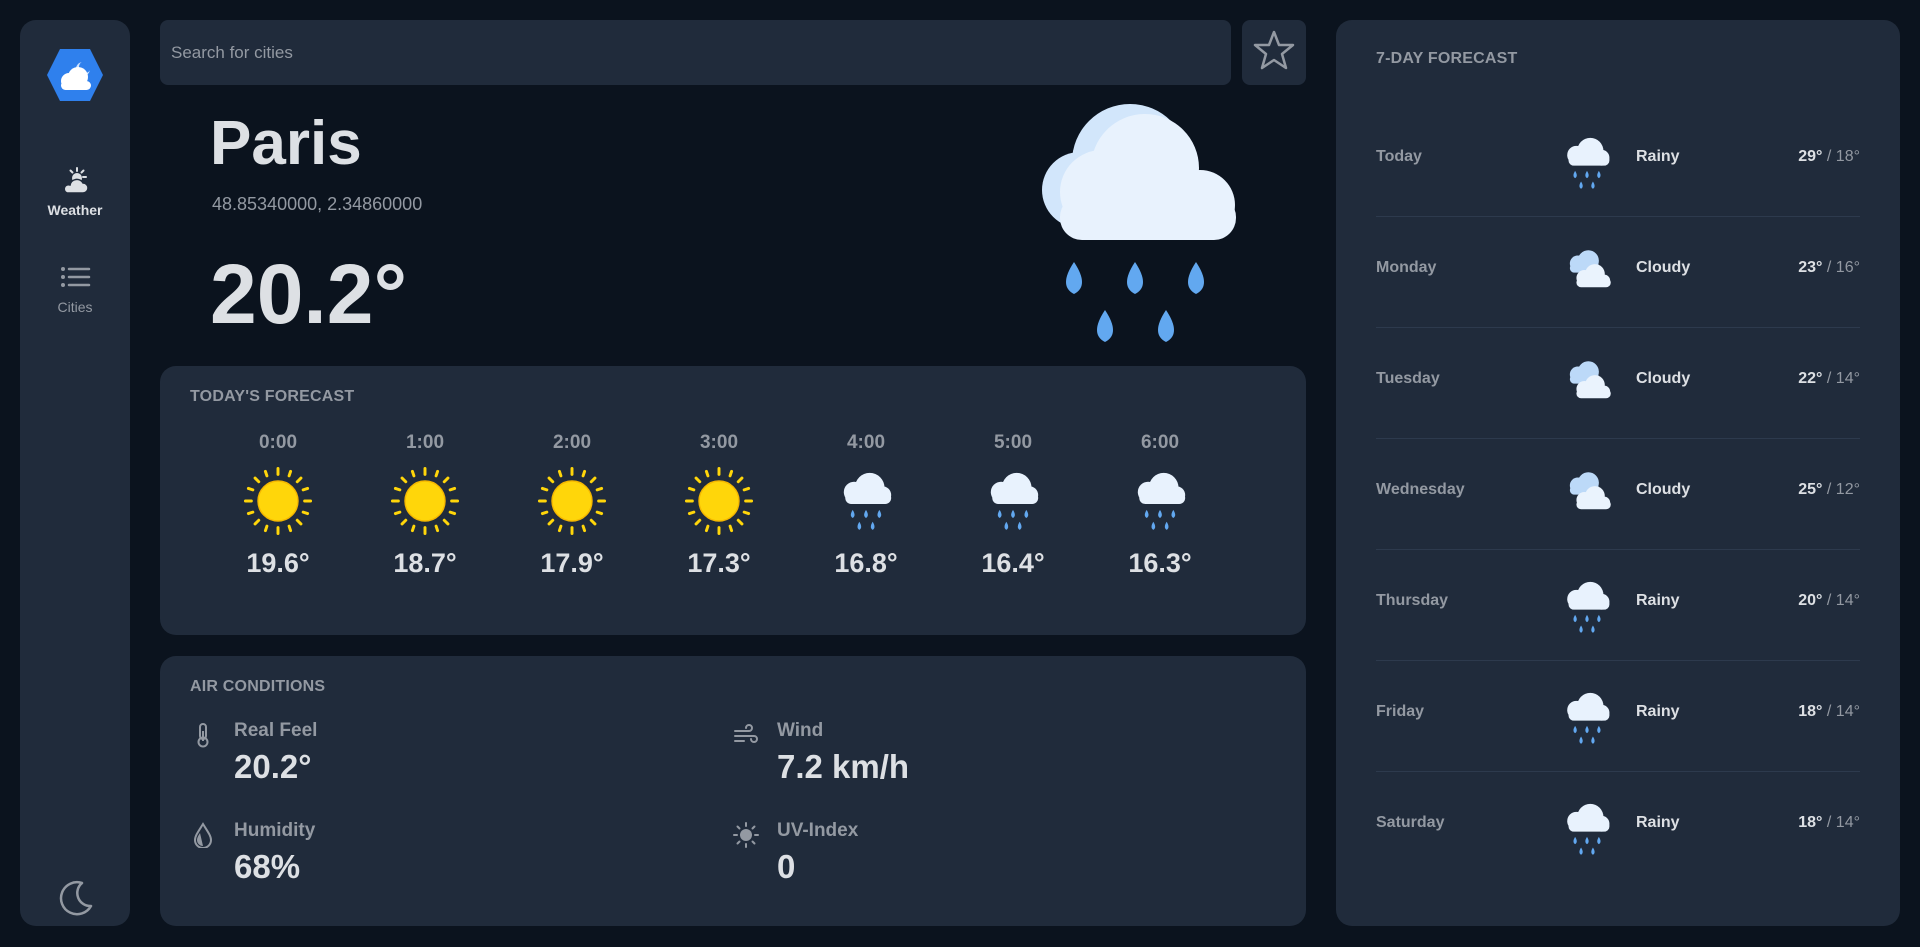 The height and width of the screenshot is (947, 1920). Describe the element at coordinates (286, 143) in the screenshot. I see `city-name: Paris` at that location.